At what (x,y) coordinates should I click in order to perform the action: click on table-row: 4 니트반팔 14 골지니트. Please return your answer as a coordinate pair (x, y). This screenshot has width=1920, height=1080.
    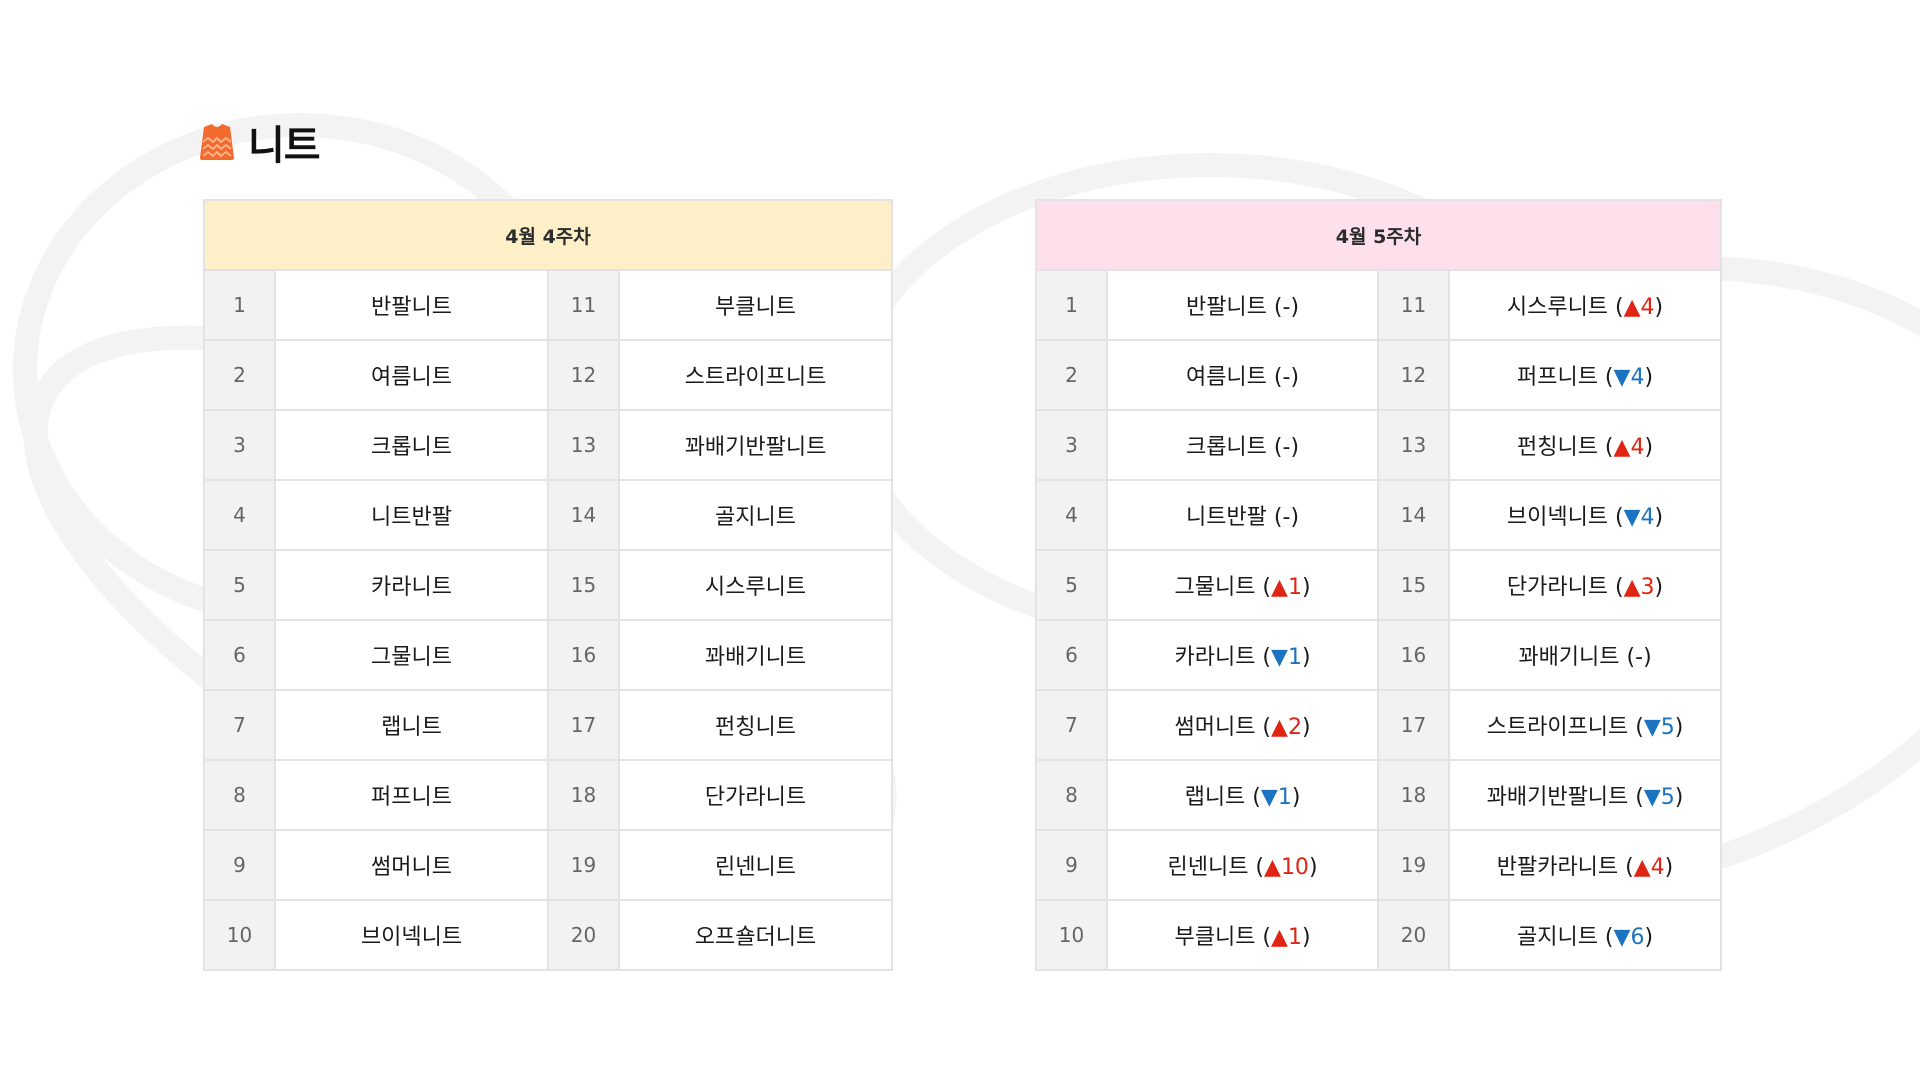
    Looking at the image, I should click on (548, 515).